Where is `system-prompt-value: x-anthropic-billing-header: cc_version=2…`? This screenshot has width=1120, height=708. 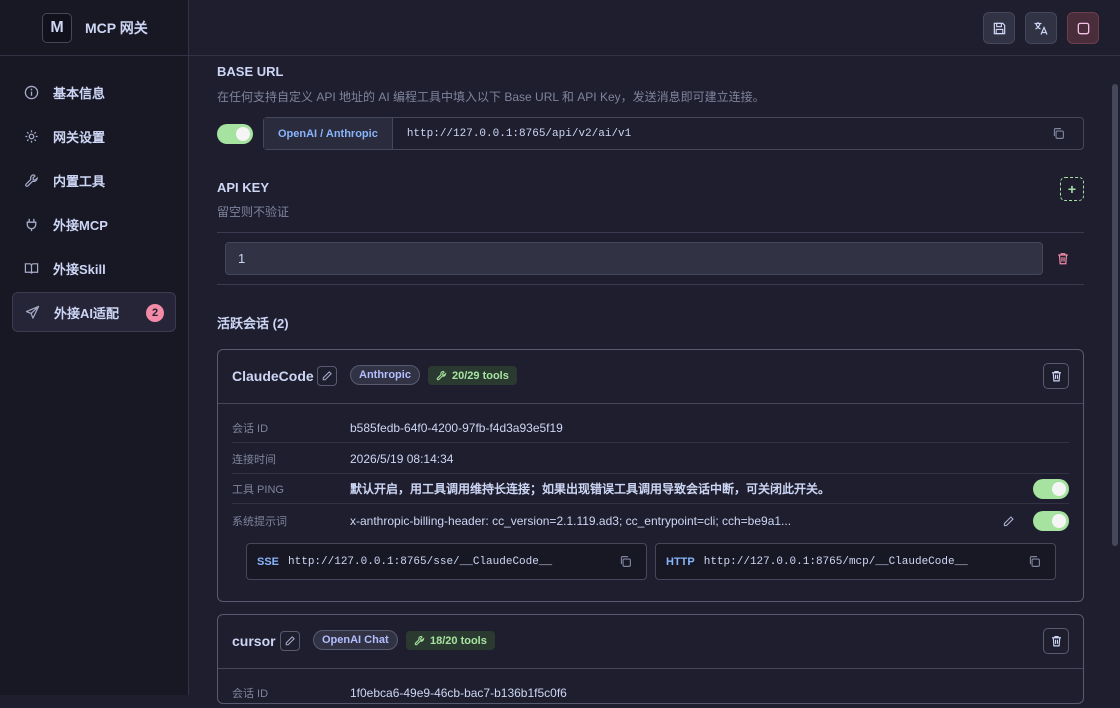
system-prompt-value: x-anthropic-billing-header: cc_version=2… is located at coordinates (571, 521).